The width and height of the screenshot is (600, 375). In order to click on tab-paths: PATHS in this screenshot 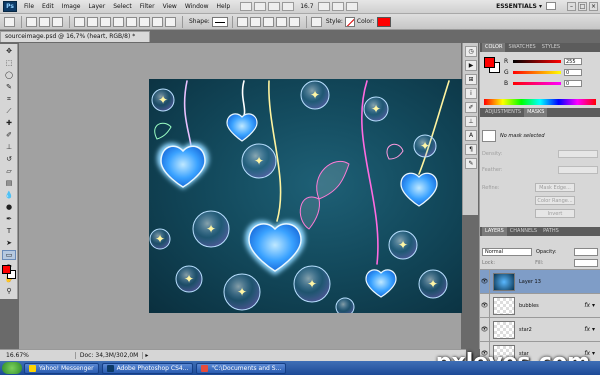, I will do `click(551, 231)`.